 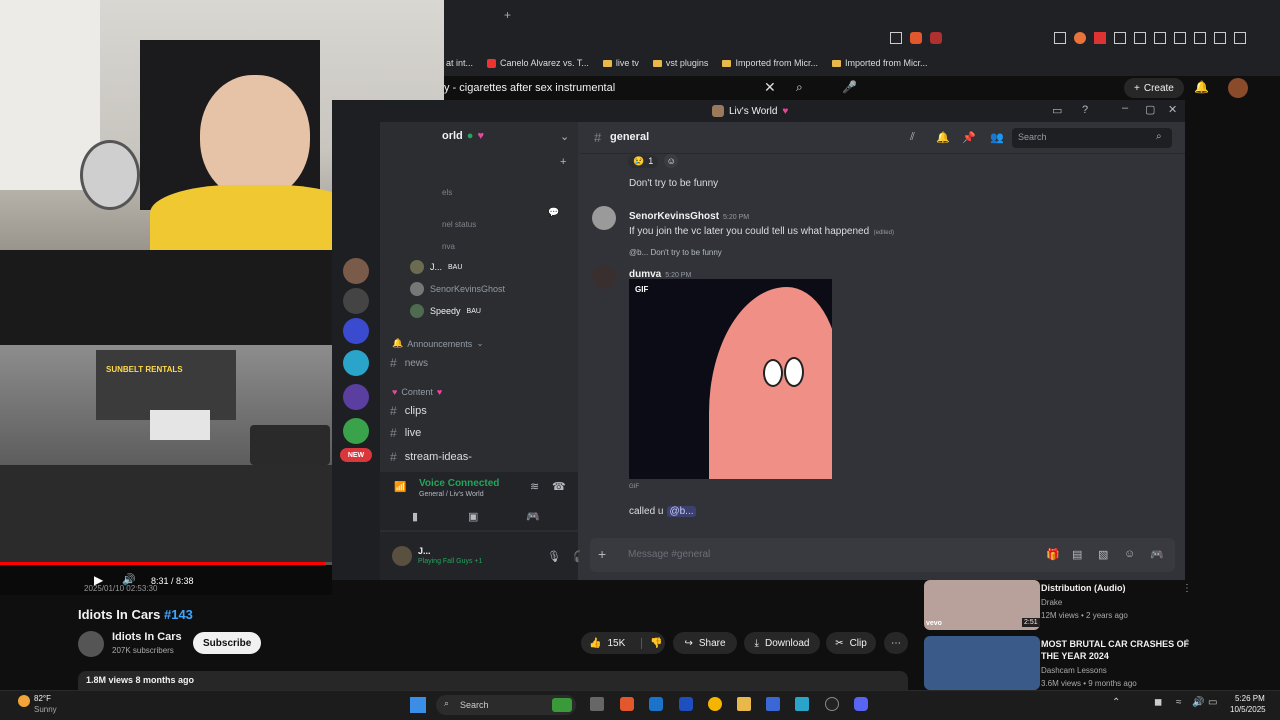 What do you see at coordinates (493, 681) in the screenshot?
I see `description-box: 1.8M views 8 months ago` at bounding box center [493, 681].